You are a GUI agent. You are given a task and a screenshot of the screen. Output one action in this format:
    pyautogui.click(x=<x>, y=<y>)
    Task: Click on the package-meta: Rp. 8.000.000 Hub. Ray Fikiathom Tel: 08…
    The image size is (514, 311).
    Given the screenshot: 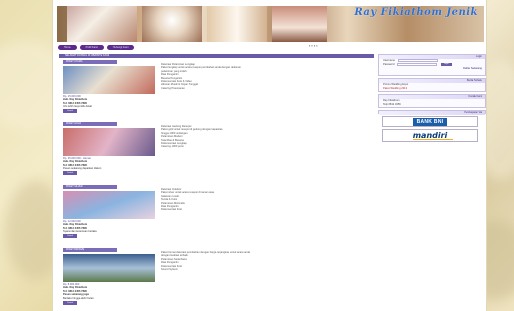 What is the action you would take?
    pyautogui.click(x=113, y=291)
    